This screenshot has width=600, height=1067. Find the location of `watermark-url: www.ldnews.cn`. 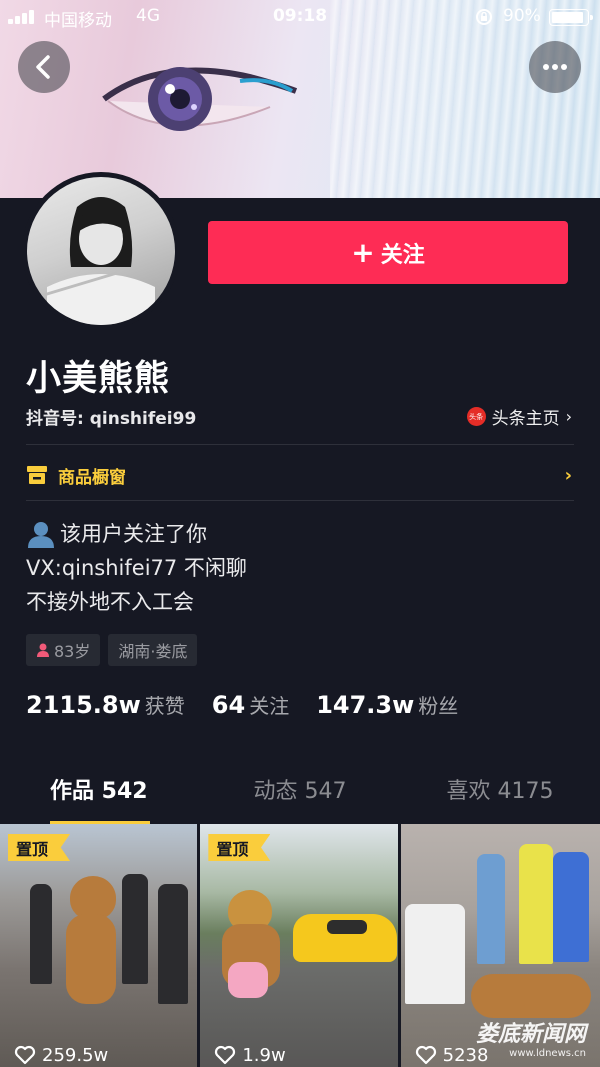

watermark-url: www.ldnews.cn is located at coordinates (547, 1053).